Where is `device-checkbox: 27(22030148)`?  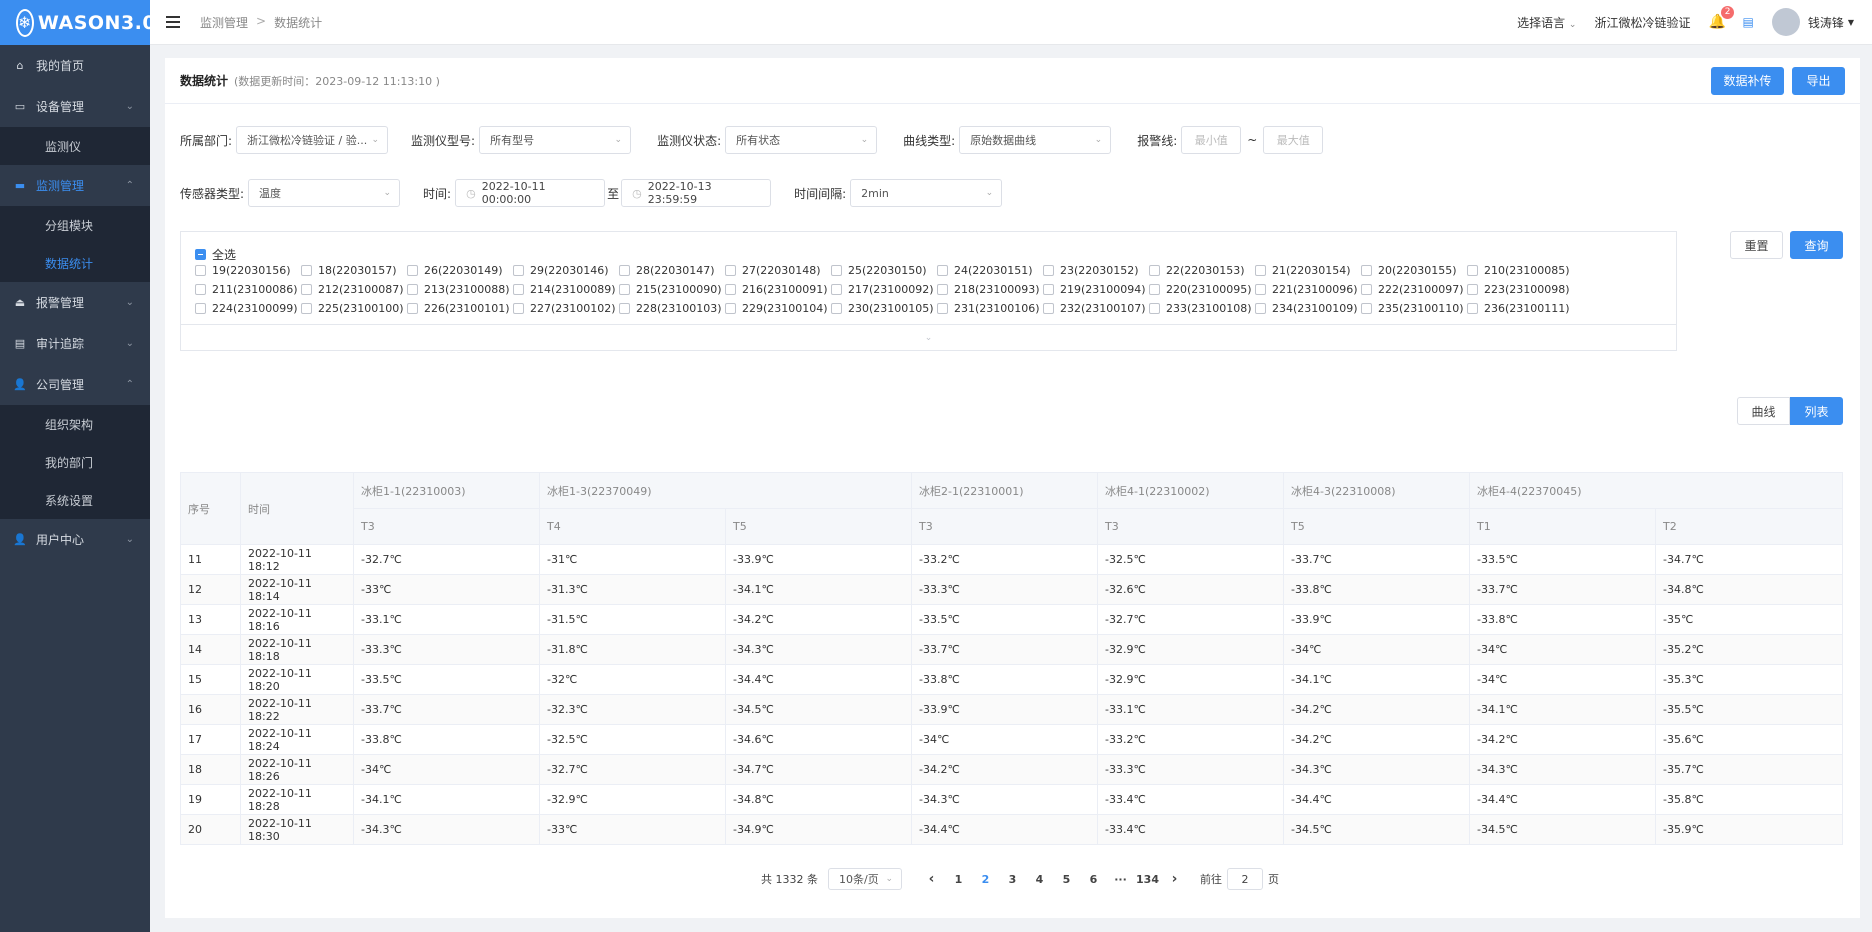
device-checkbox: 27(22030148) is located at coordinates (778, 270).